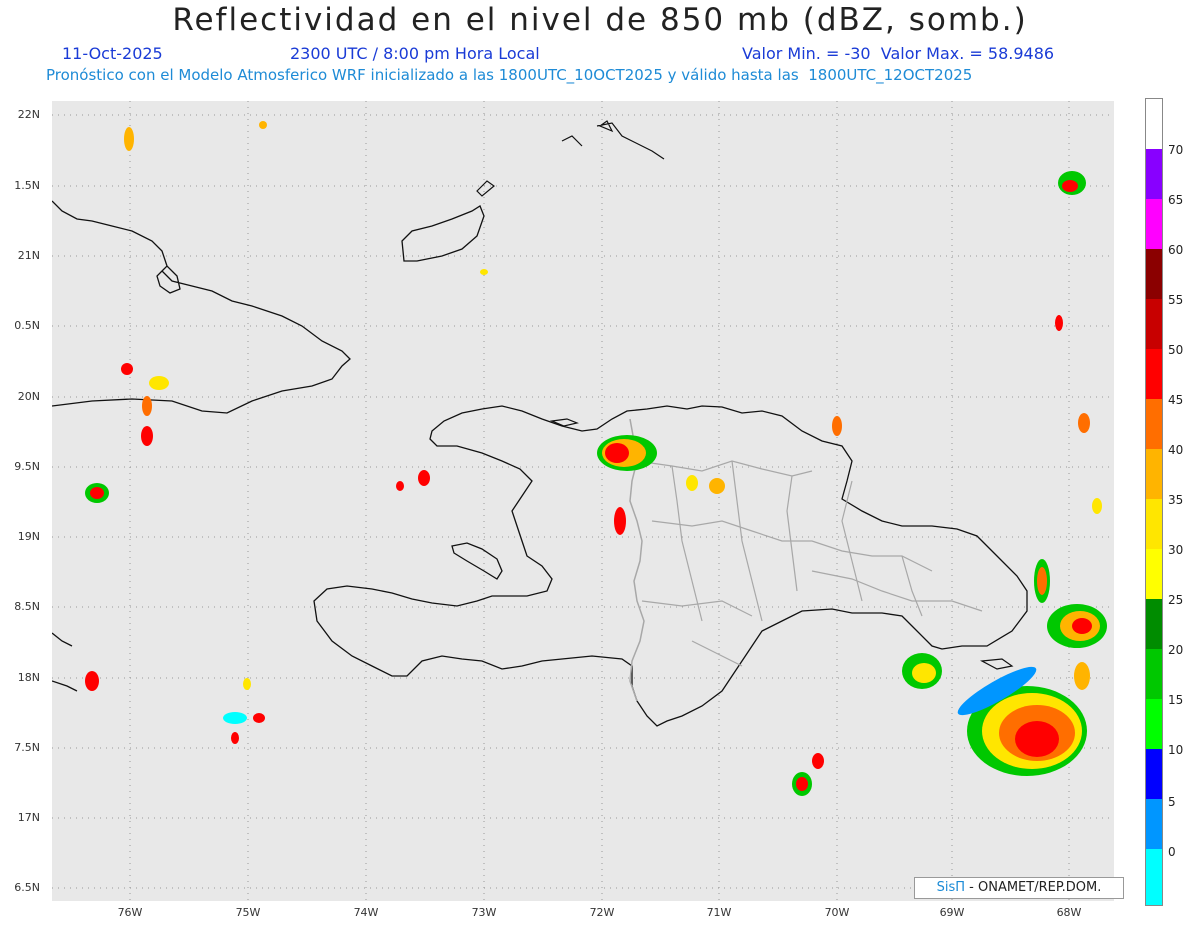 This screenshot has height=927, width=1200. Describe the element at coordinates (28, 677) in the screenshot. I see `y-tick-8: 18N` at that location.